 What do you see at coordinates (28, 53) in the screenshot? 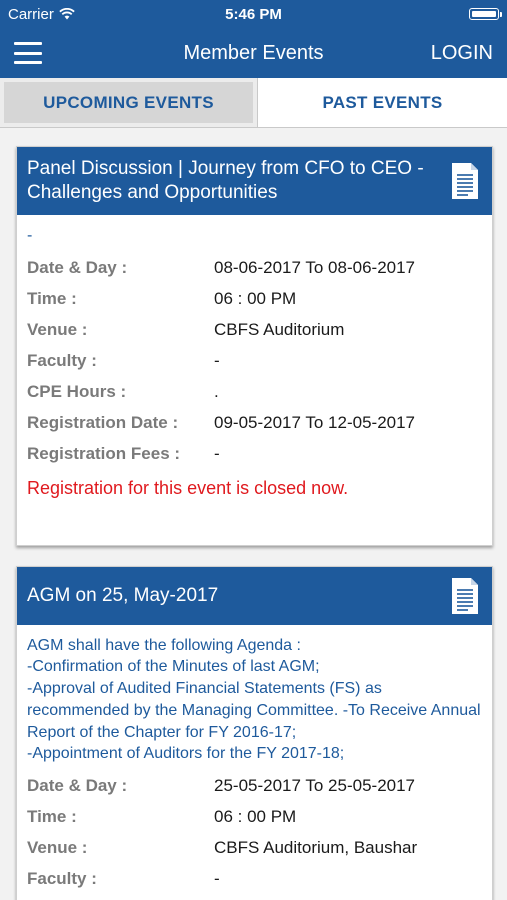
I see `hamburger-menu-icon` at bounding box center [28, 53].